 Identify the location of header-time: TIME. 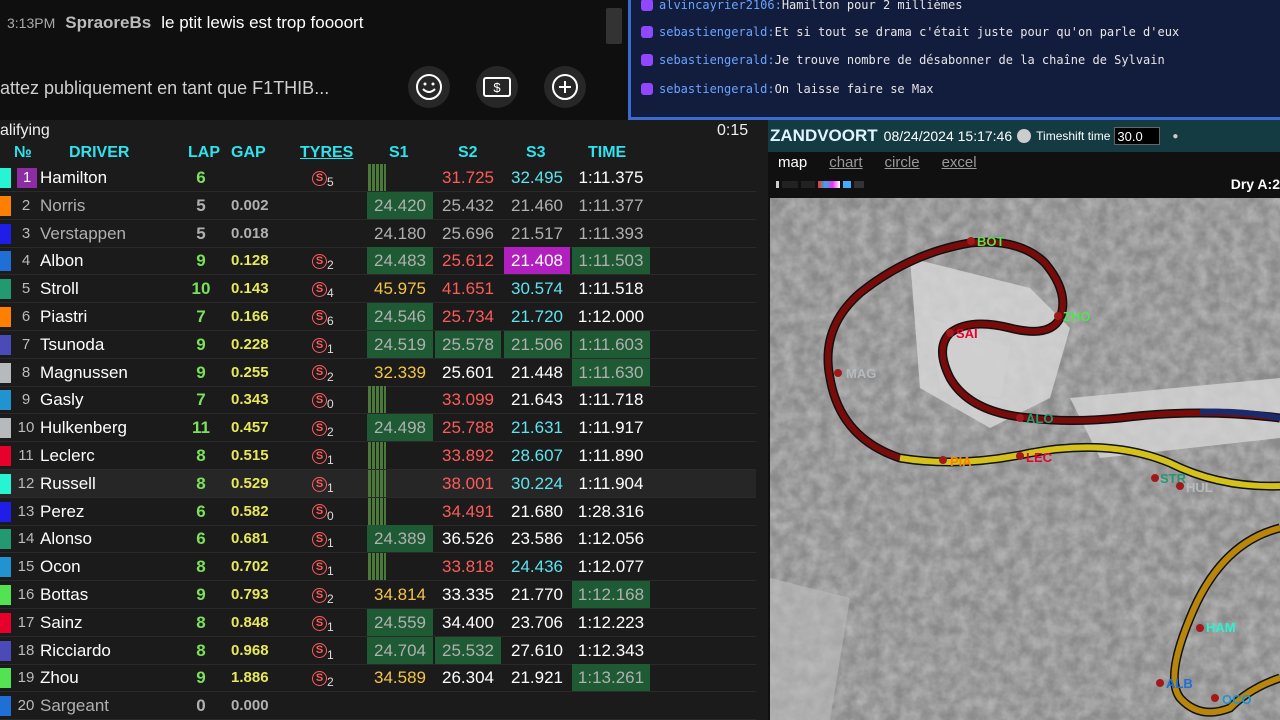
(607, 153).